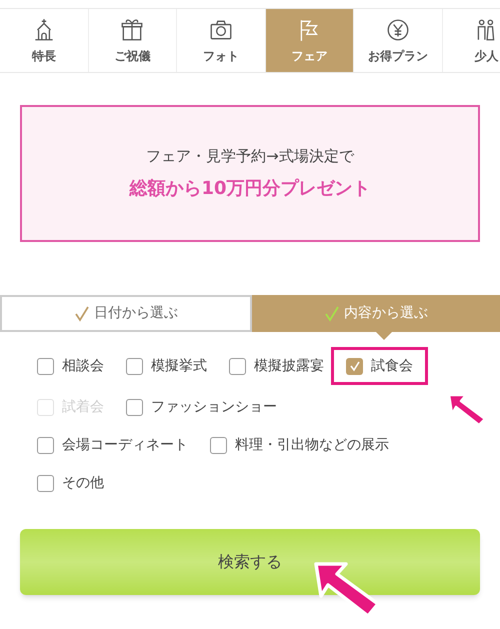 This screenshot has height=629, width=500. Describe the element at coordinates (126, 313) in the screenshot. I see `mode-tab: 日付から選ぶ` at that location.